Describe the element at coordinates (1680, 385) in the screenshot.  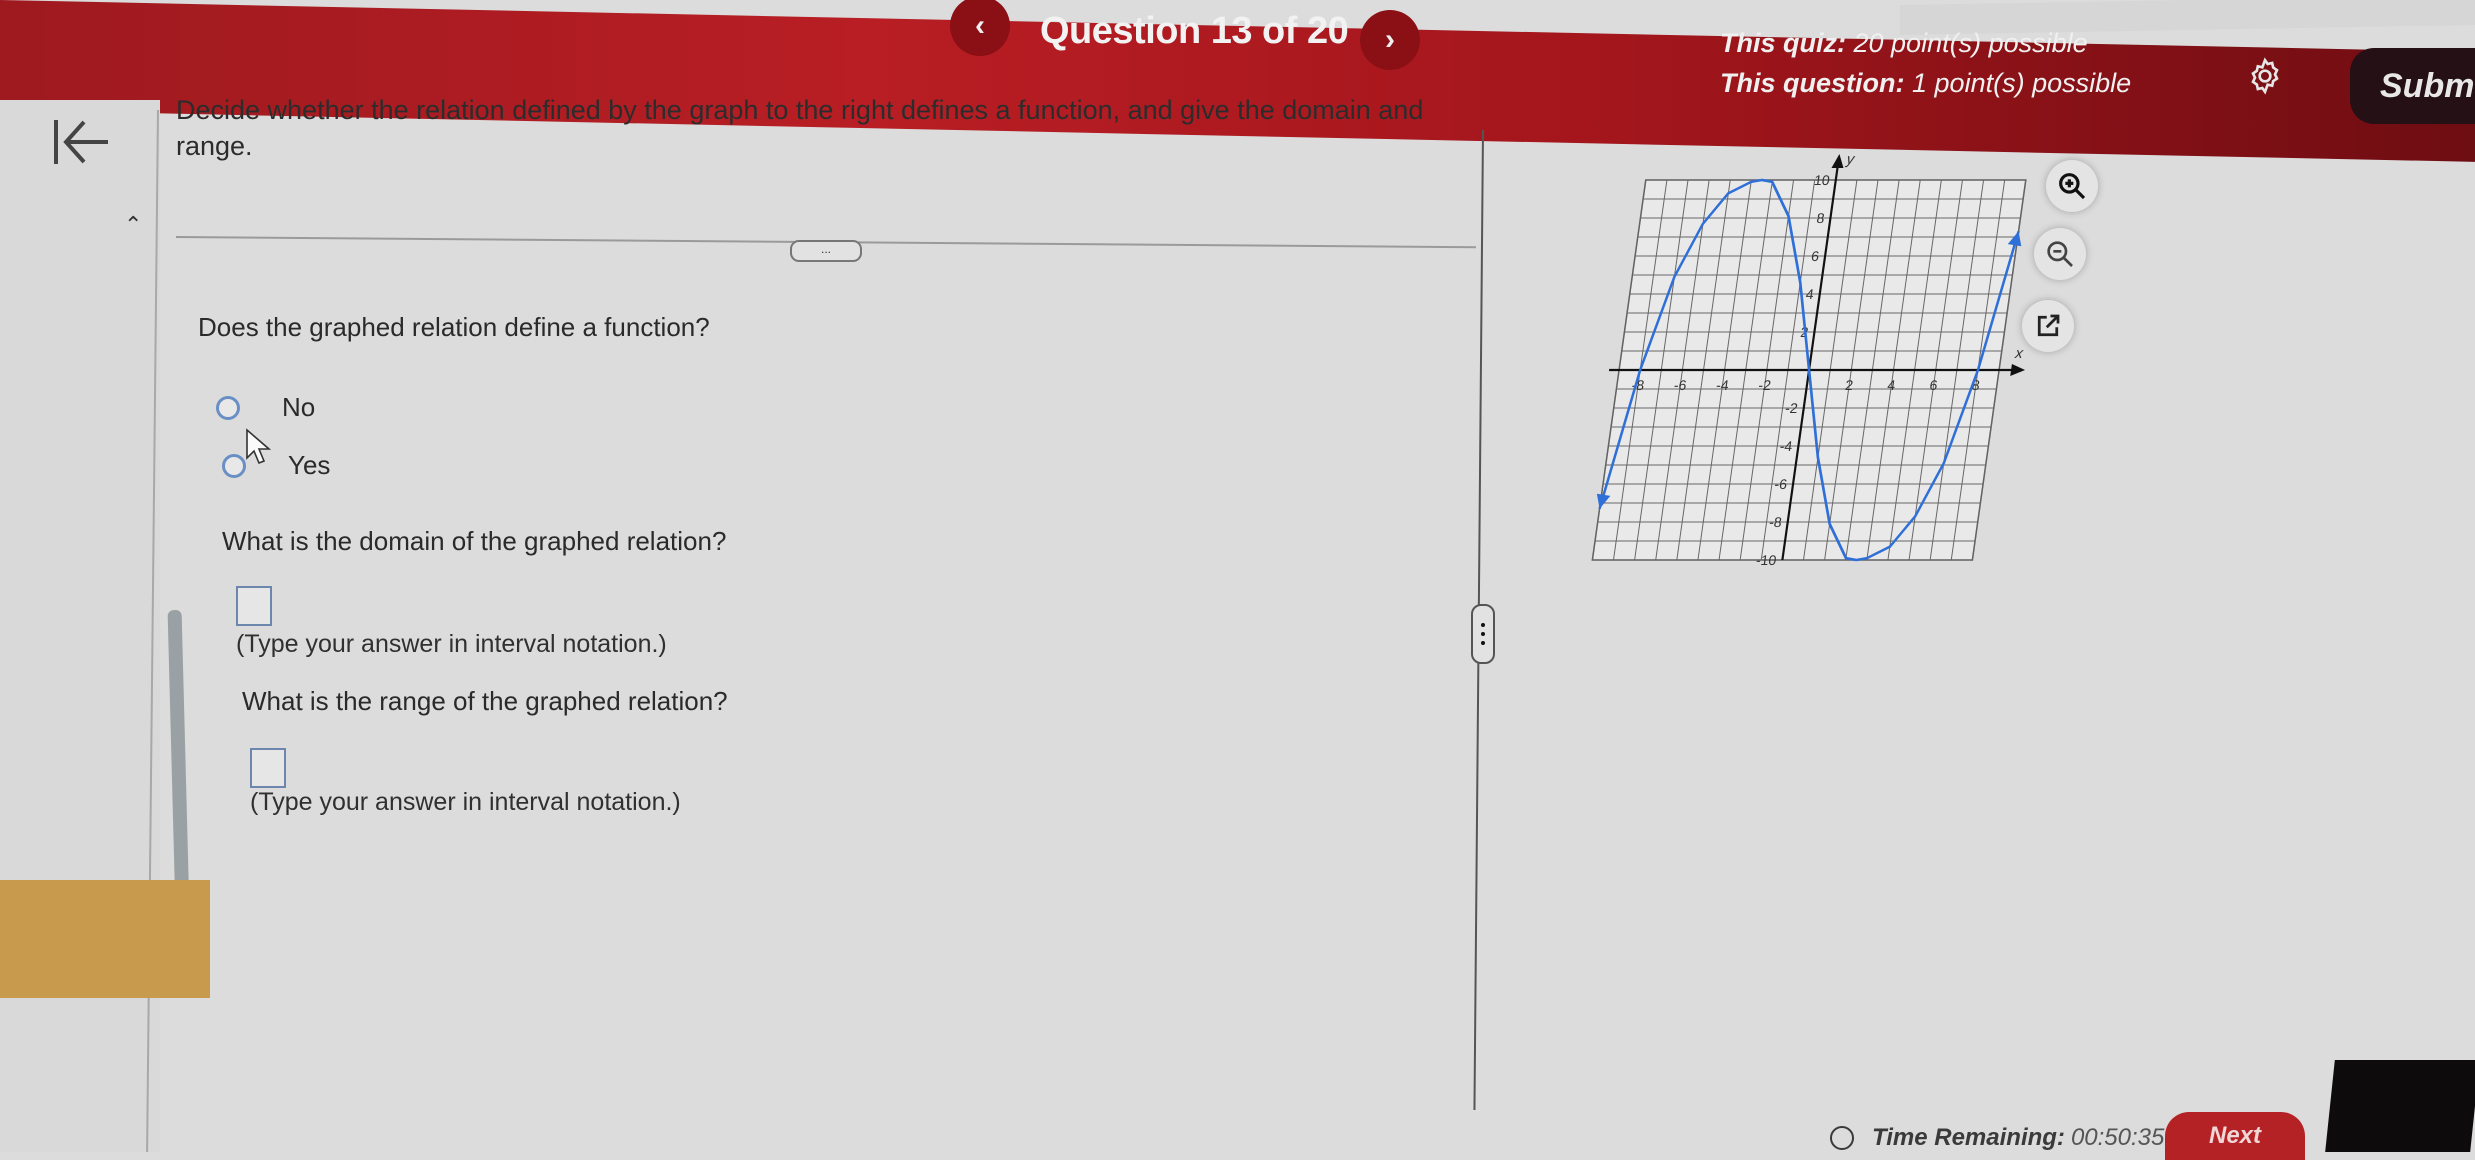
I see `x-tick-label: -6` at that location.